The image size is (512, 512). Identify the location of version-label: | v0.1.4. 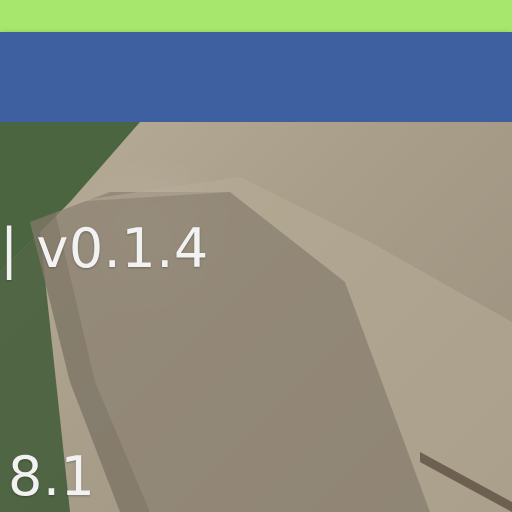
(104, 248).